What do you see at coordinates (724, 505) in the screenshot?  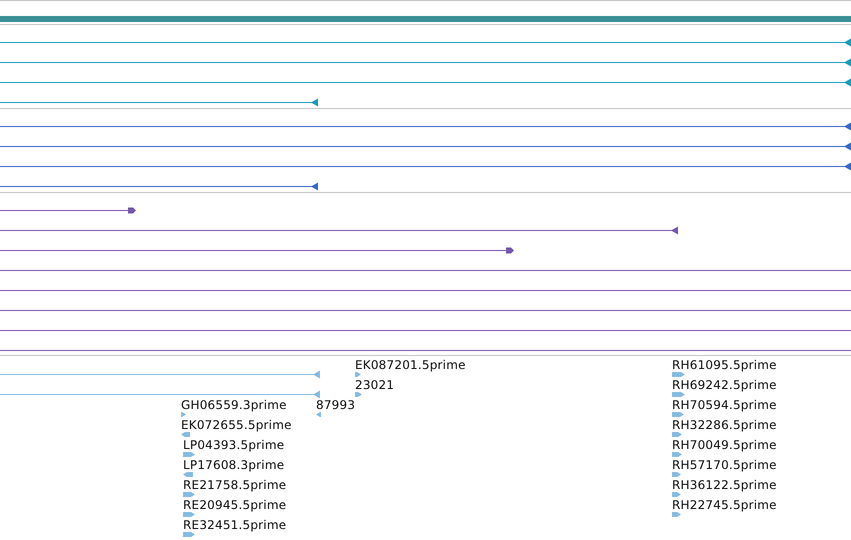 I see `feature-label: RH22745.5prime` at bounding box center [724, 505].